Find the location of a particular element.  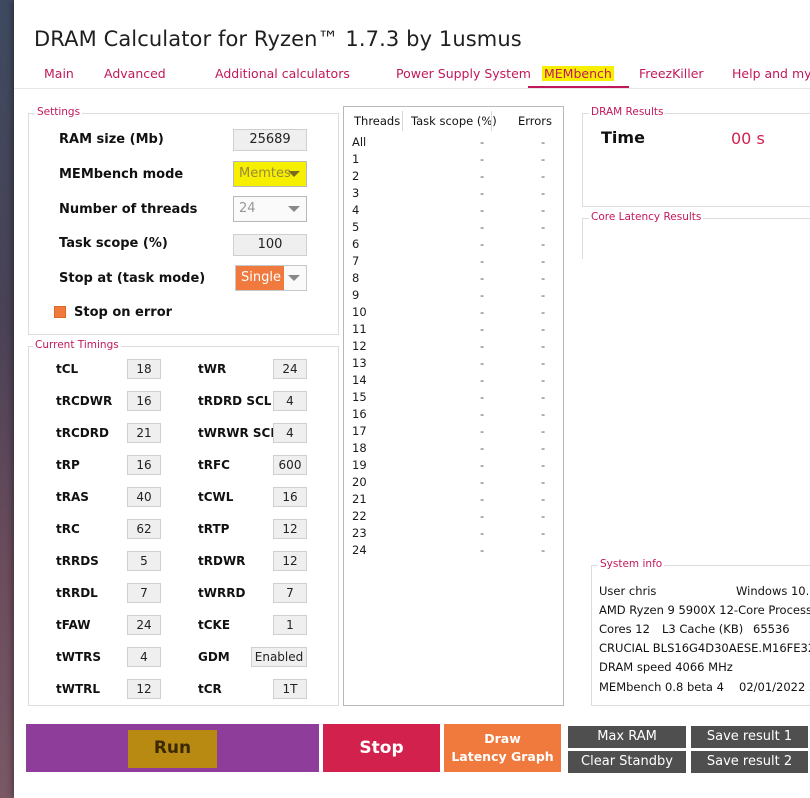

tab-membench-label: MEMbench is located at coordinates (578, 73).